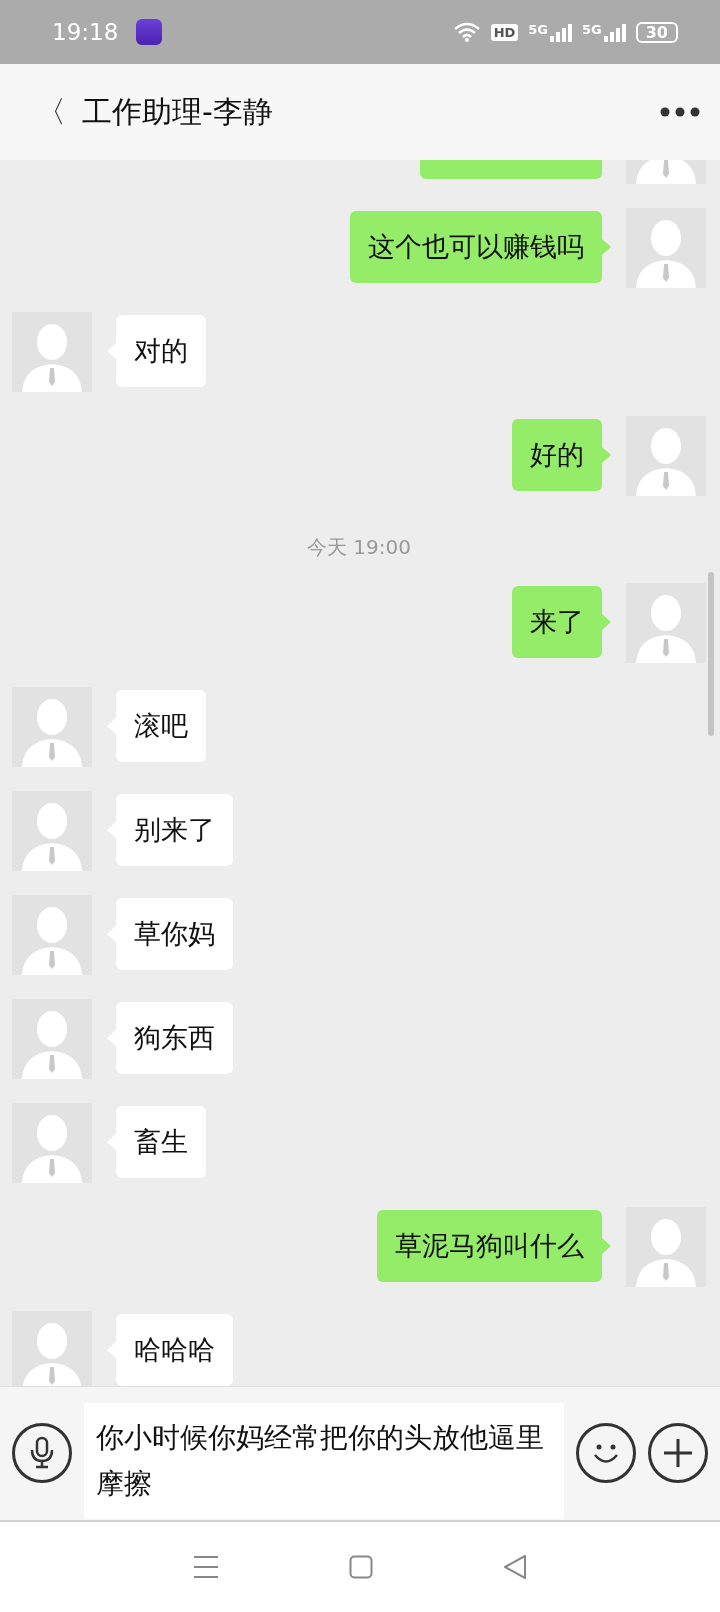  I want to click on back-button: 〈, so click(59, 112).